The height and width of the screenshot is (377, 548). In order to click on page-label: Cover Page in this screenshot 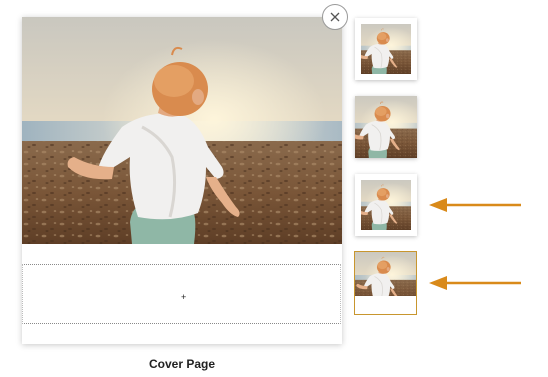, I will do `click(182, 364)`.